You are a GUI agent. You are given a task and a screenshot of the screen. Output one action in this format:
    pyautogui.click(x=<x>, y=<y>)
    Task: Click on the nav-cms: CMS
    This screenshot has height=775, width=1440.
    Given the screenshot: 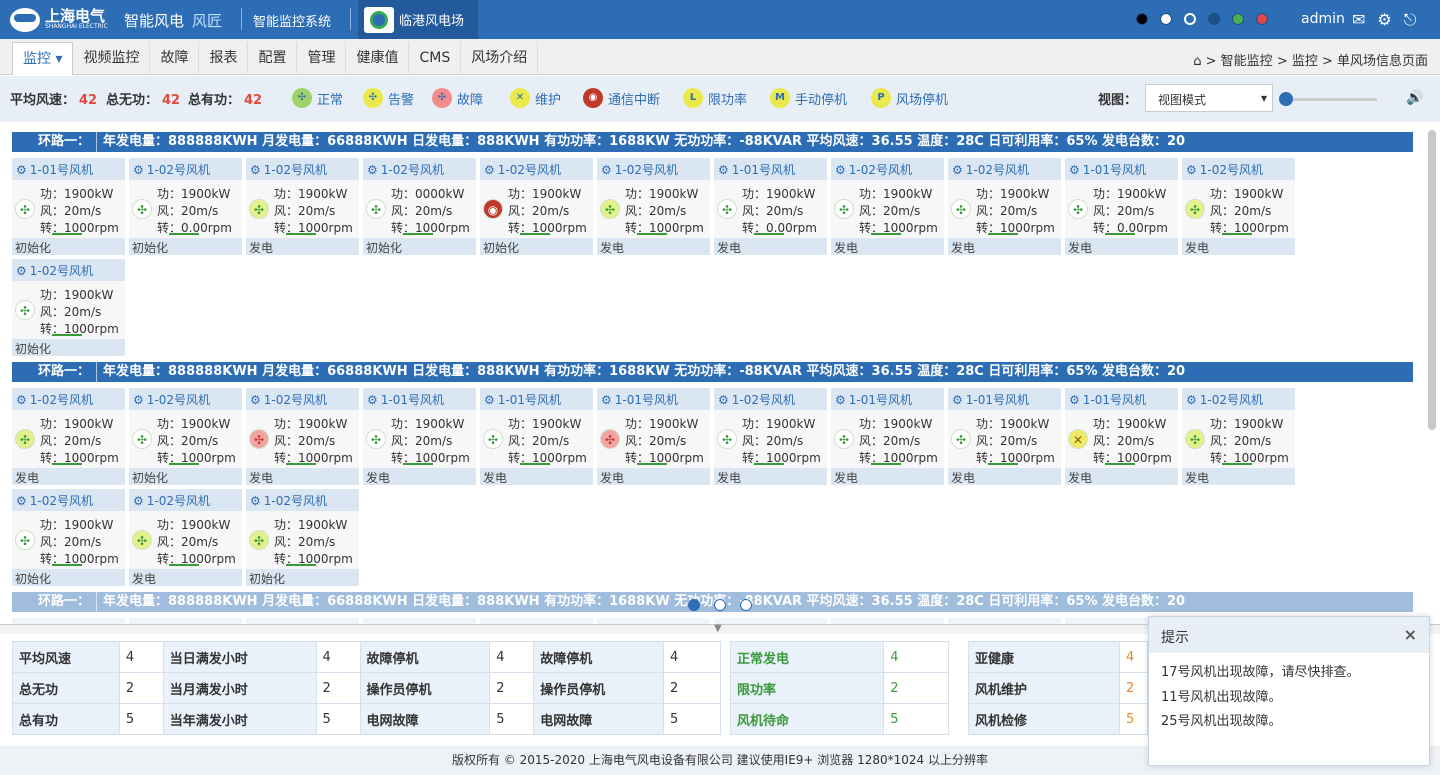 What is the action you would take?
    pyautogui.click(x=435, y=58)
    